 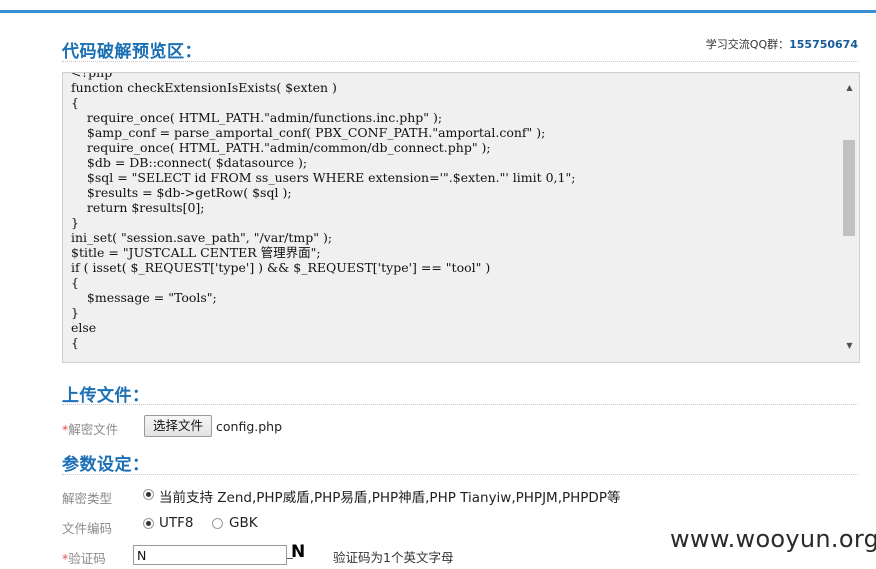 What do you see at coordinates (84, 558) in the screenshot?
I see `captcha-label: *验证码` at bounding box center [84, 558].